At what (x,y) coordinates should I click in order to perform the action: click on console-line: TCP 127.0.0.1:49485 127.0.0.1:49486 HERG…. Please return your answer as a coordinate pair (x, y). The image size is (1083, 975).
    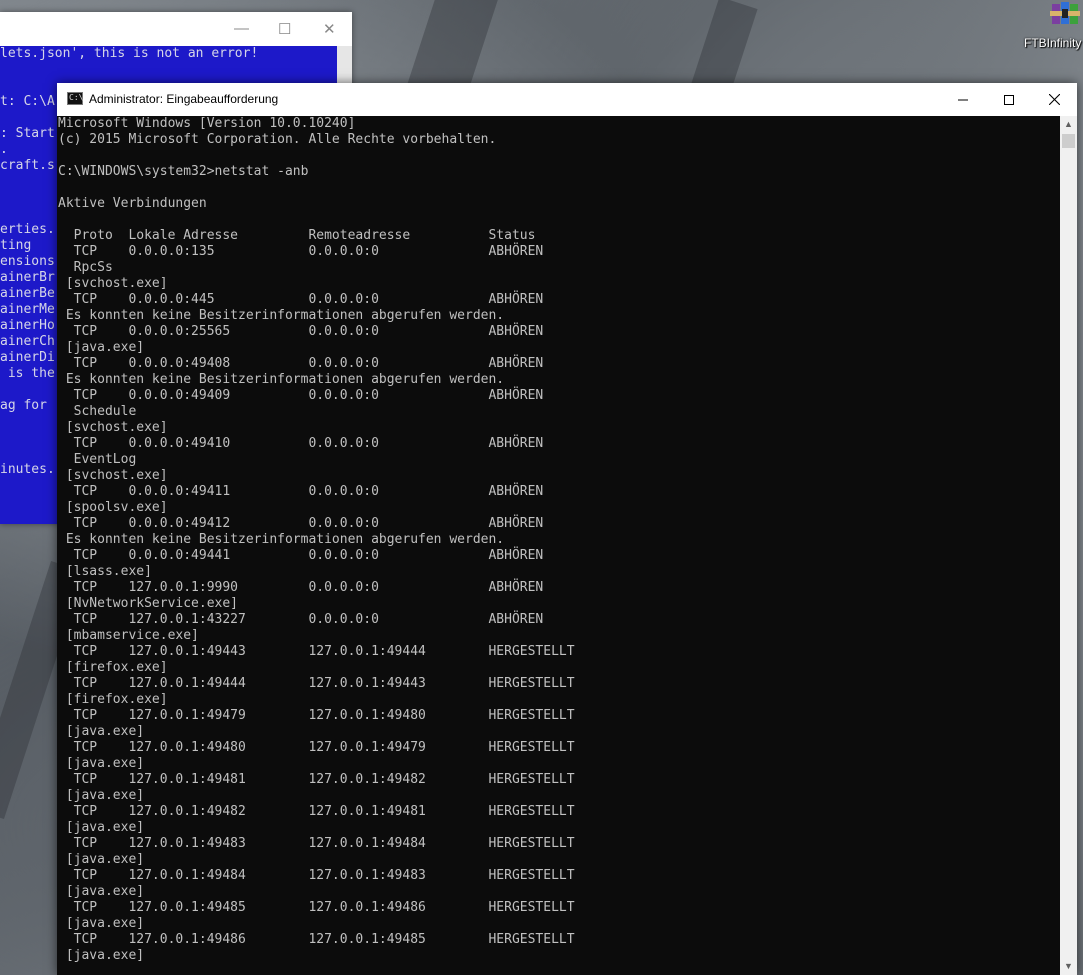
    Looking at the image, I should click on (316, 907).